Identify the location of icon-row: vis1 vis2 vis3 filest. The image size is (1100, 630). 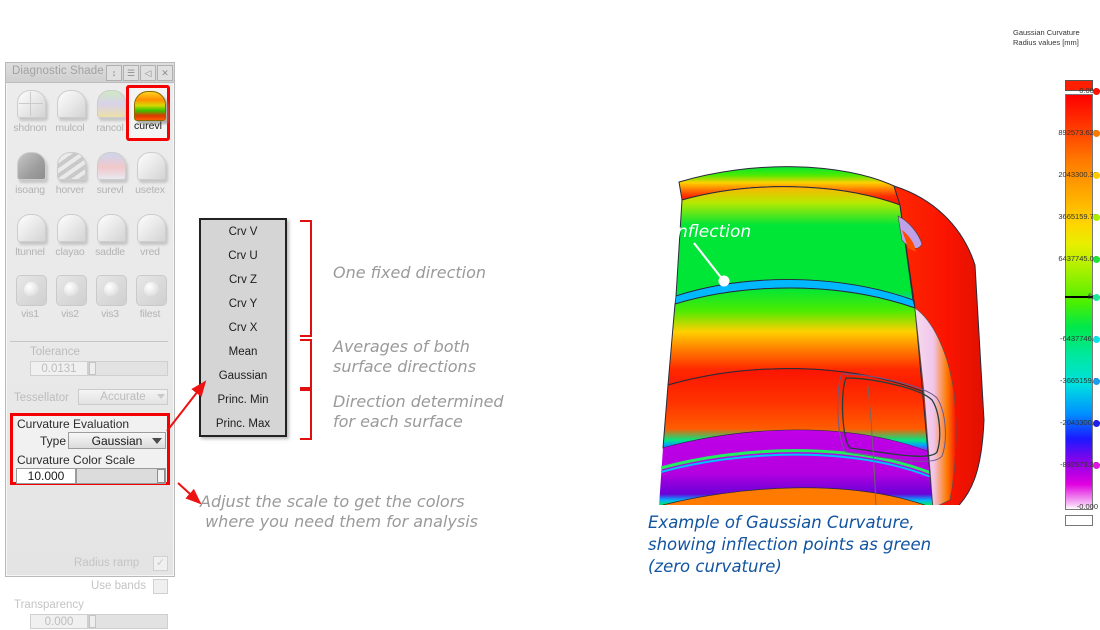
(90, 302).